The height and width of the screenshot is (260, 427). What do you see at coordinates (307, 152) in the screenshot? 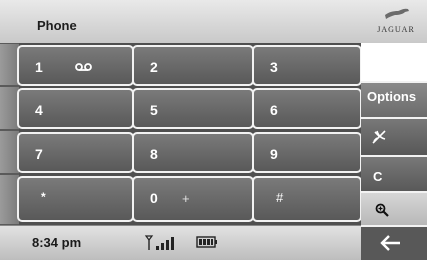
I see `key-9: 9` at bounding box center [307, 152].